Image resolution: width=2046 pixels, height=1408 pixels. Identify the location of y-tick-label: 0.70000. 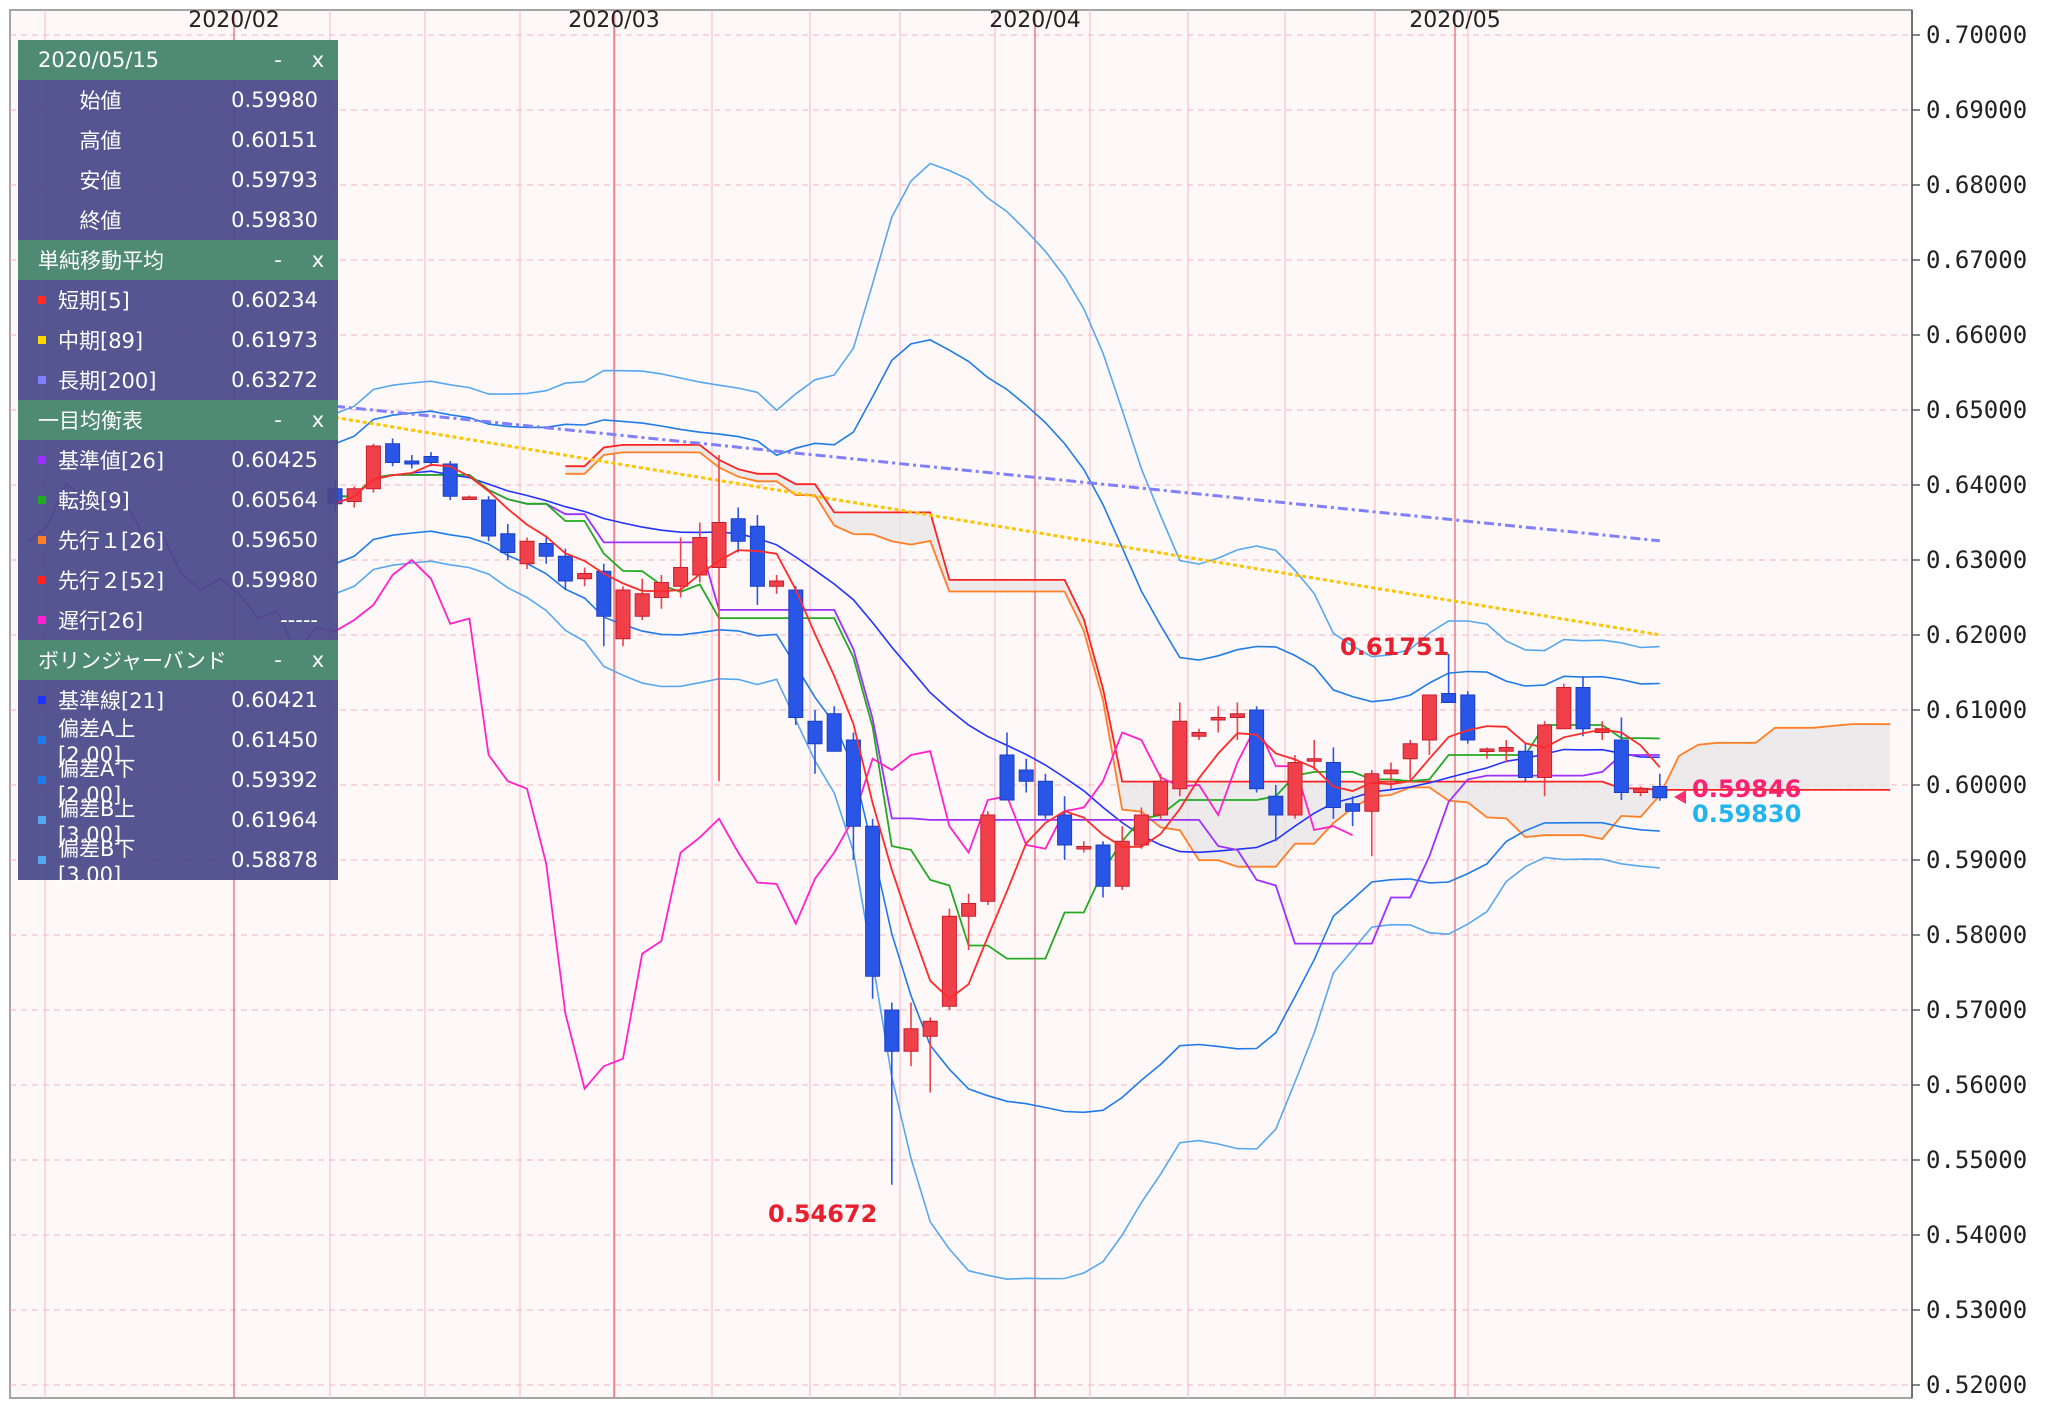
(1976, 35).